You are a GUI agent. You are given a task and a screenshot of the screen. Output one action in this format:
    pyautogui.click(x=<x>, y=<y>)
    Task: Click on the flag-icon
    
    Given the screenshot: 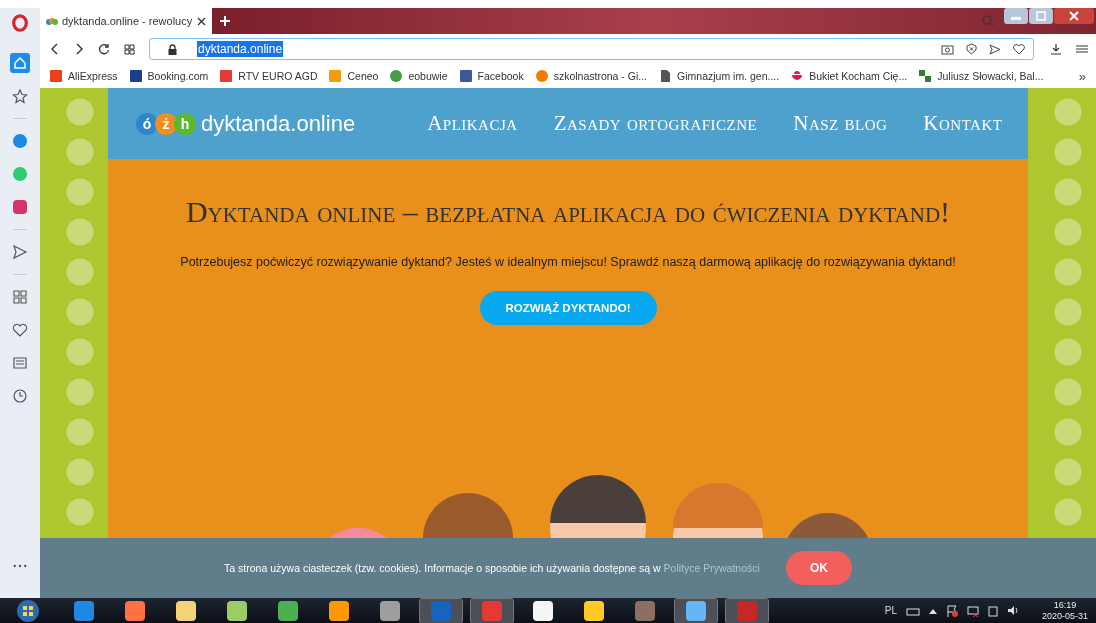 What is the action you would take?
    pyautogui.click(x=951, y=610)
    